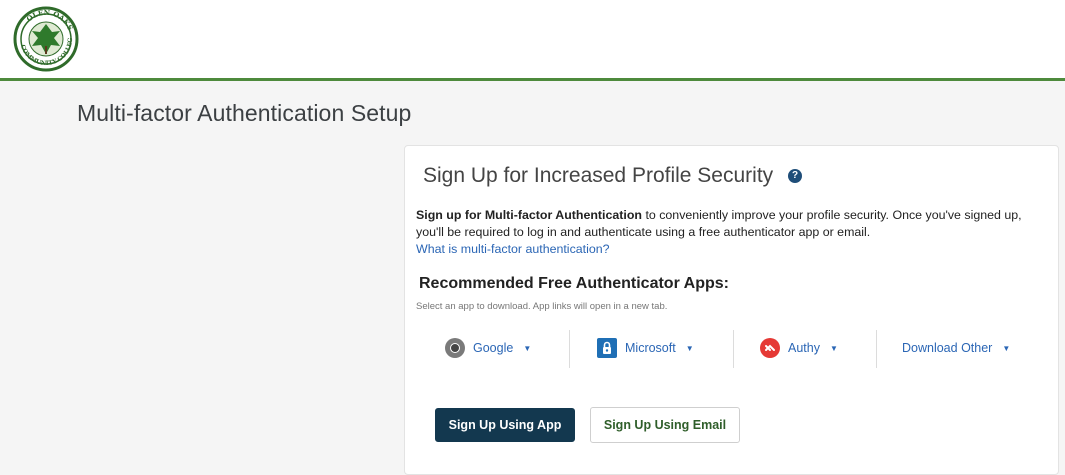 The image size is (1065, 475). What do you see at coordinates (770, 348) in the screenshot?
I see `authy-icon` at bounding box center [770, 348].